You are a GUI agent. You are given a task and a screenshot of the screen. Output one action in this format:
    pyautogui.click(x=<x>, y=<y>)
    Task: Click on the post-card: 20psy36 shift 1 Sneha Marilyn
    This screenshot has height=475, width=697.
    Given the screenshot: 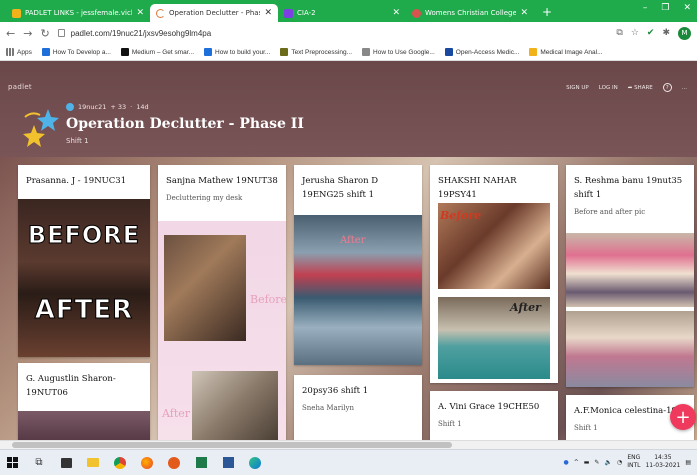 What is the action you would take?
    pyautogui.click(x=358, y=407)
    